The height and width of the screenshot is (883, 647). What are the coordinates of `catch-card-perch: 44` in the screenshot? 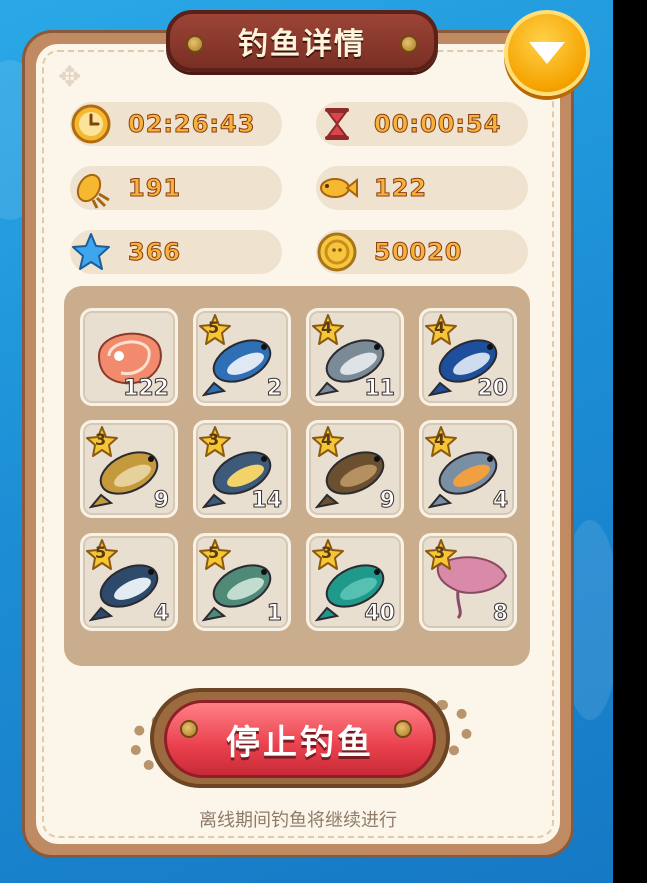 It's located at (468, 469).